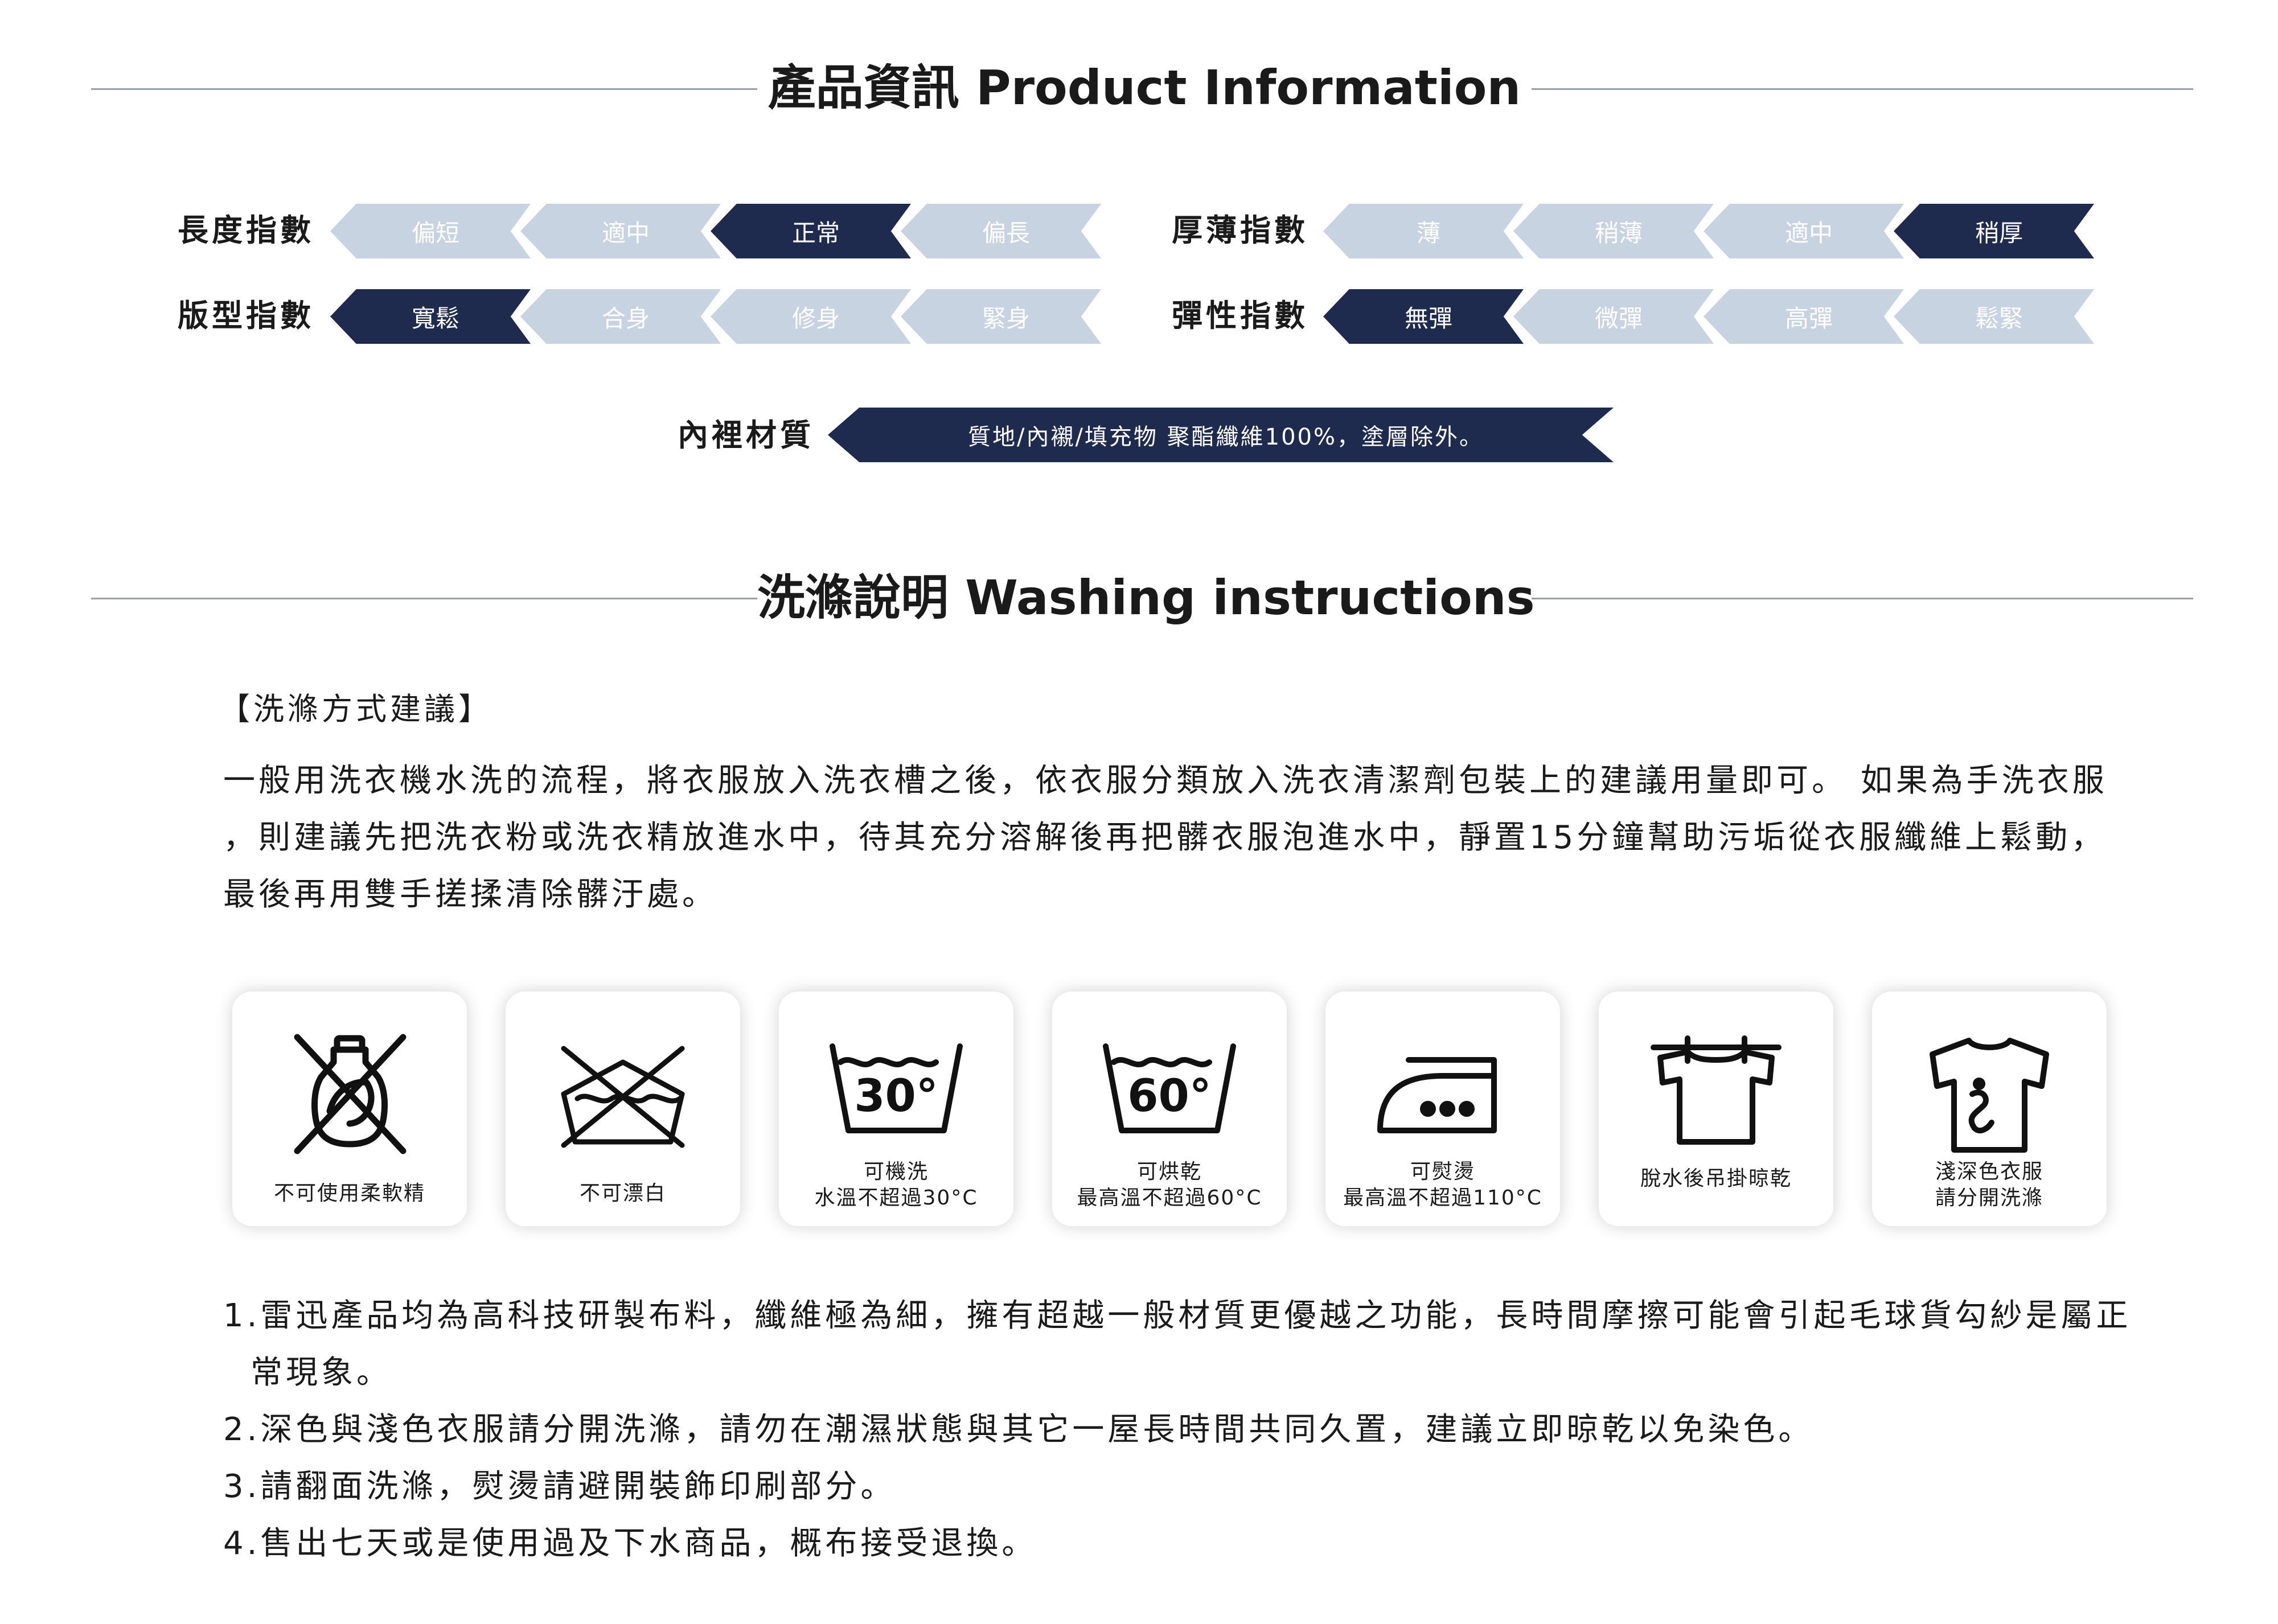  I want to click on no-fabric-softener-icon, so click(351, 1094).